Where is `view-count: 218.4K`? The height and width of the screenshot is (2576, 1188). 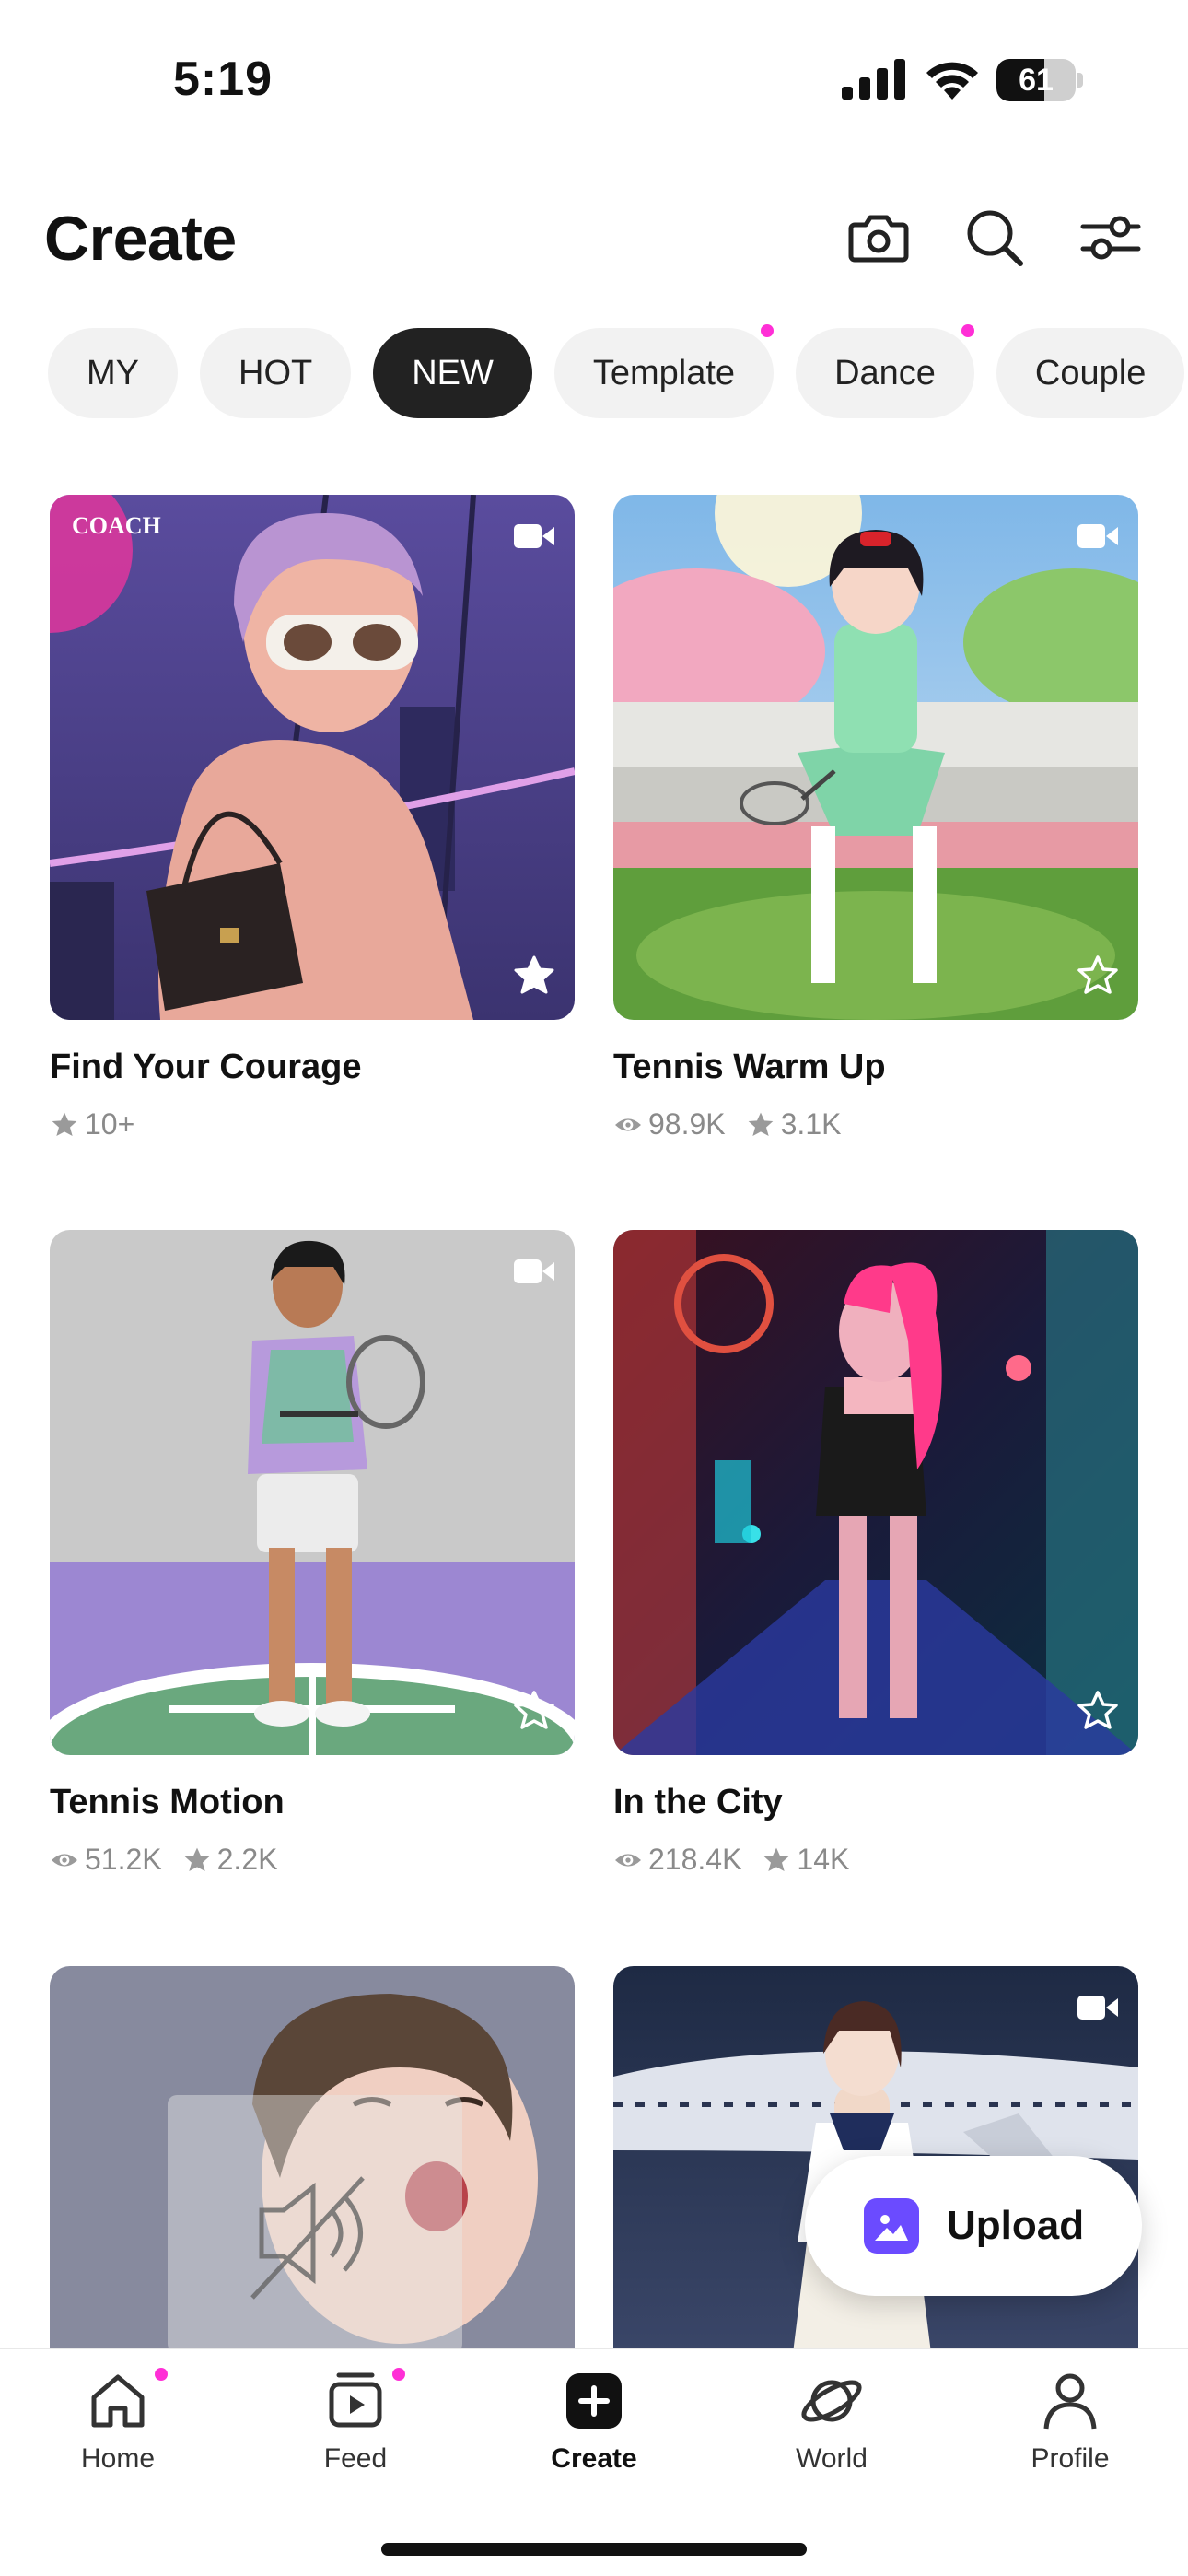
view-count: 218.4K is located at coordinates (677, 1860).